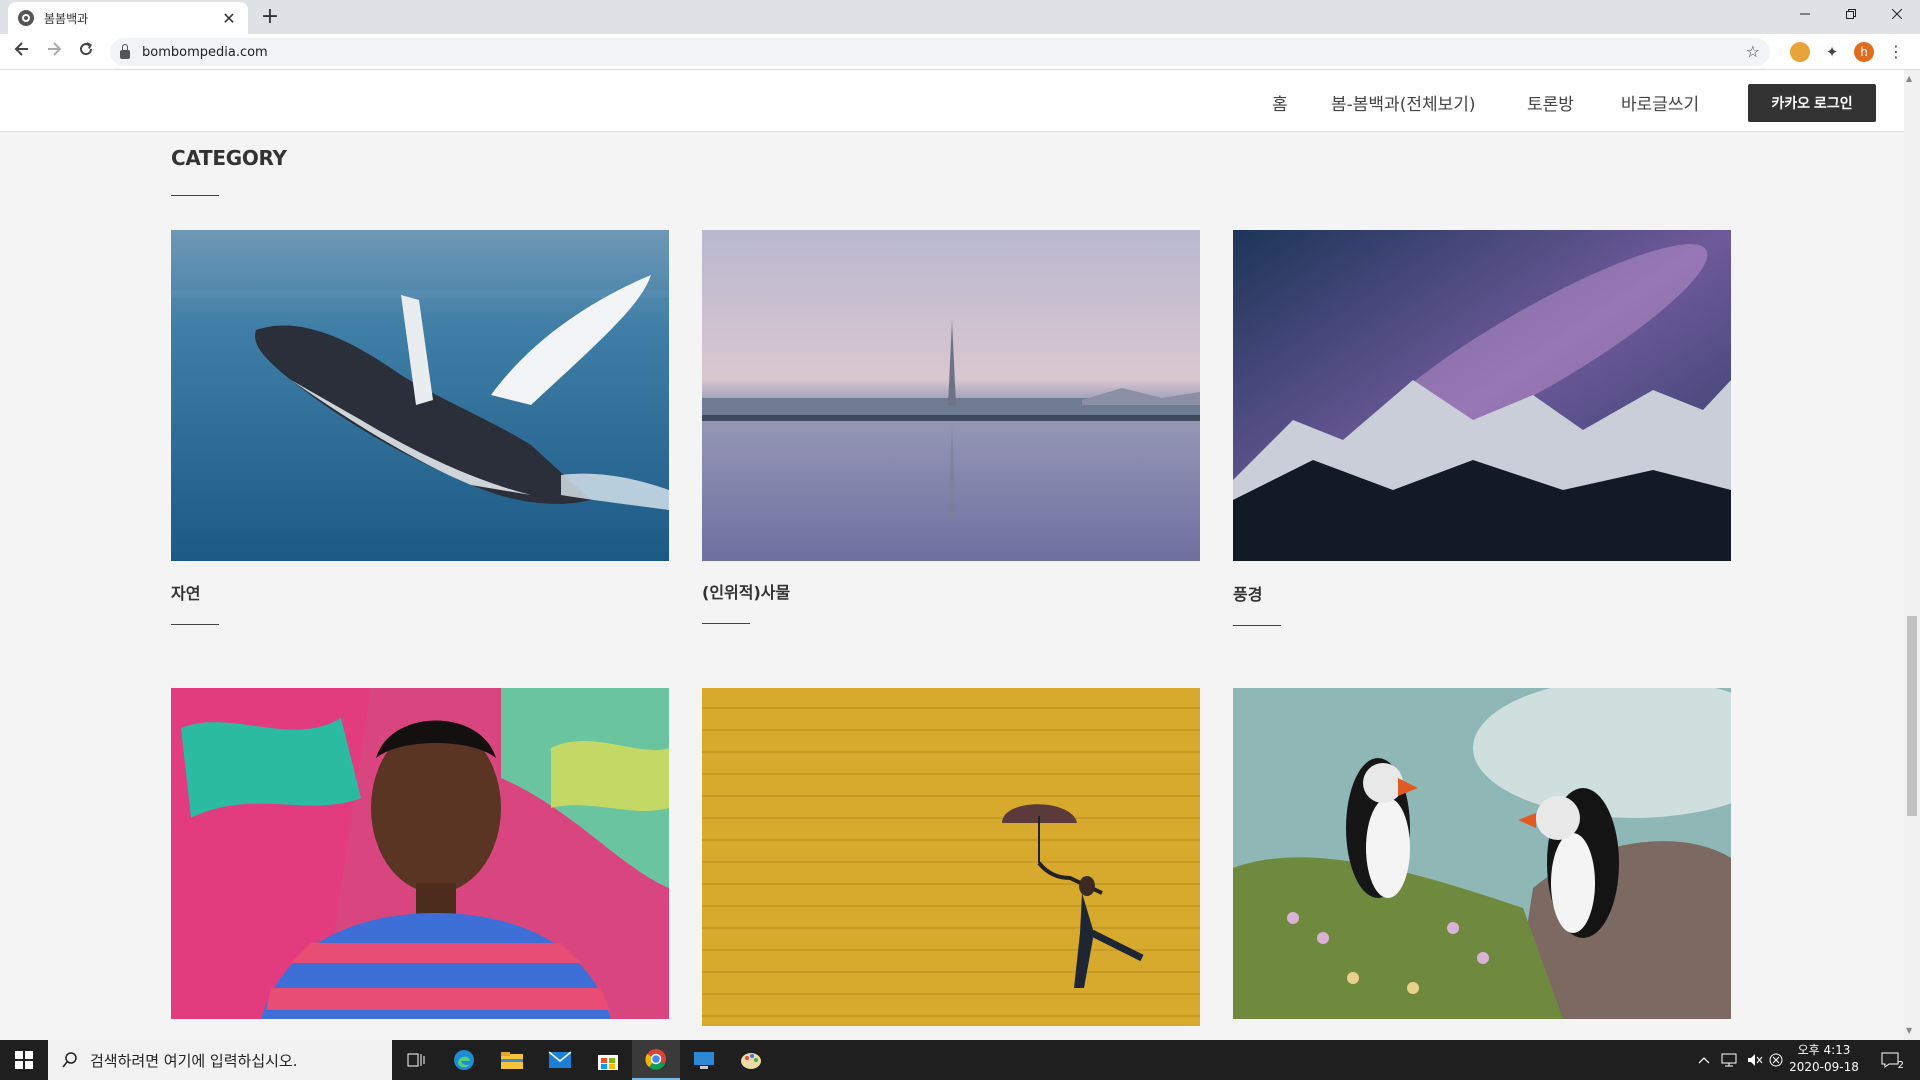 This screenshot has height=1080, width=1920. Describe the element at coordinates (1800, 52) in the screenshot. I see `cookie-extension-icon` at that location.